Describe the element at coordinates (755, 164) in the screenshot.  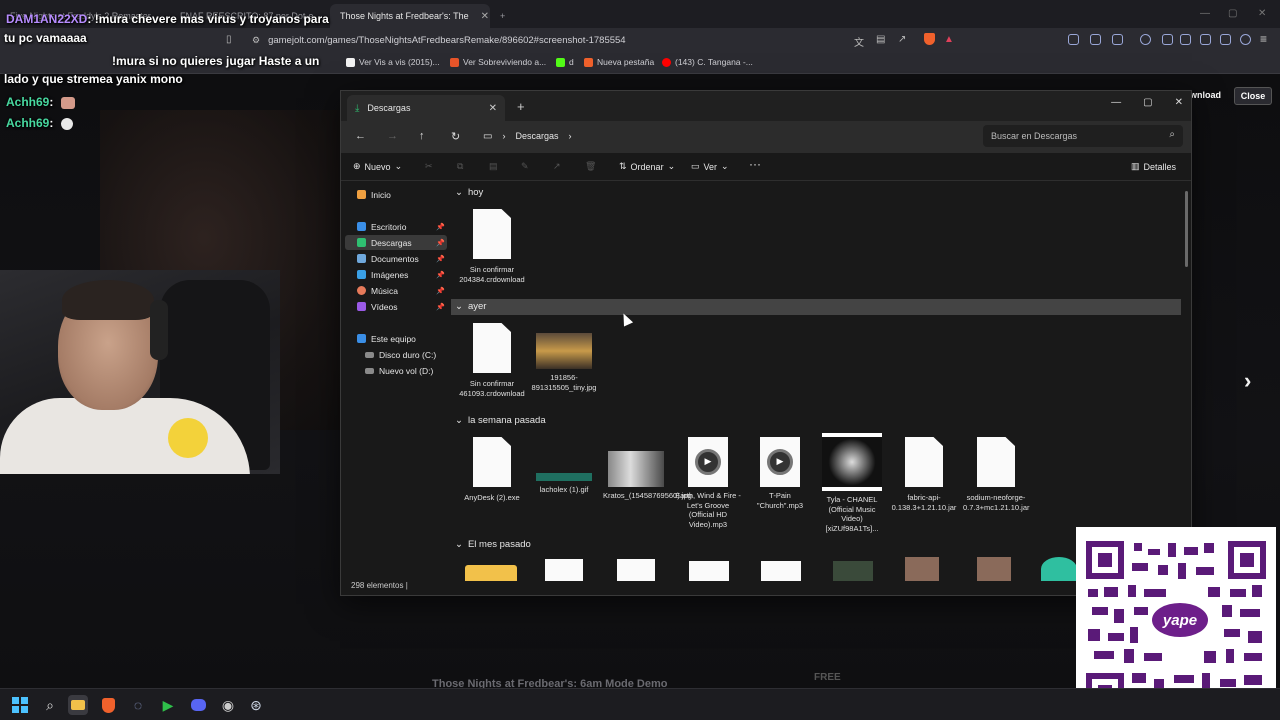
I see `more-options-button: ···` at that location.